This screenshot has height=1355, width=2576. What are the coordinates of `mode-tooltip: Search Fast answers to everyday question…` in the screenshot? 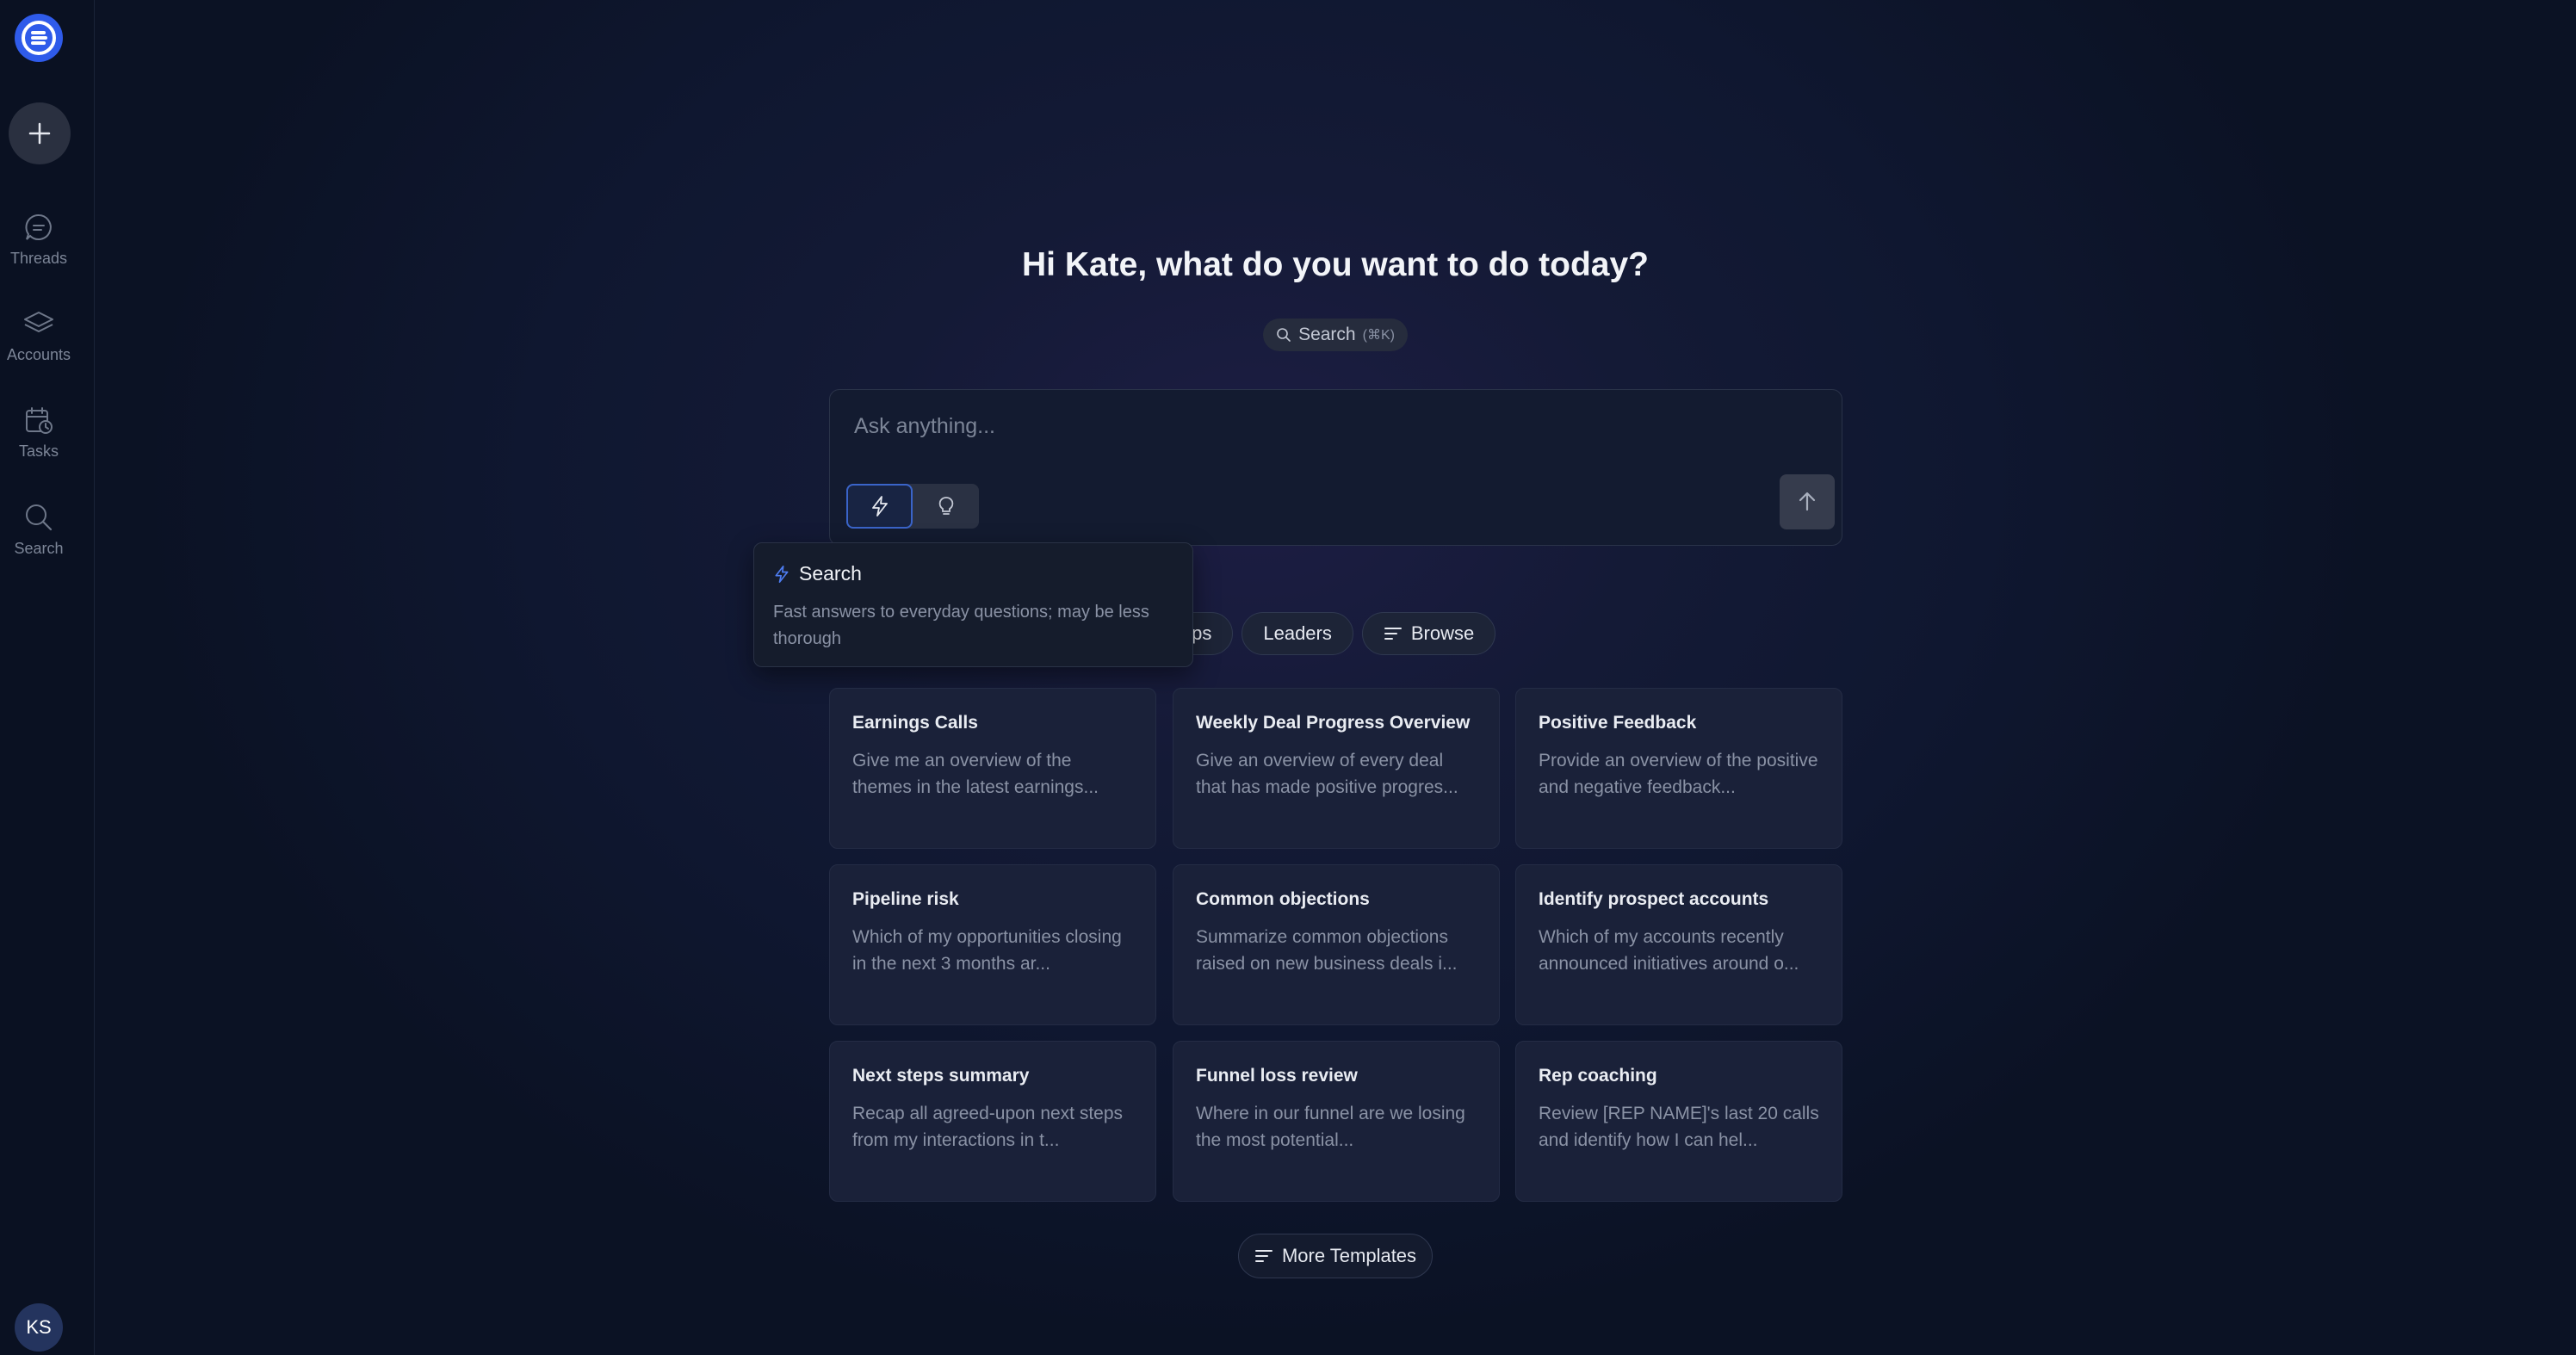 It's located at (973, 604).